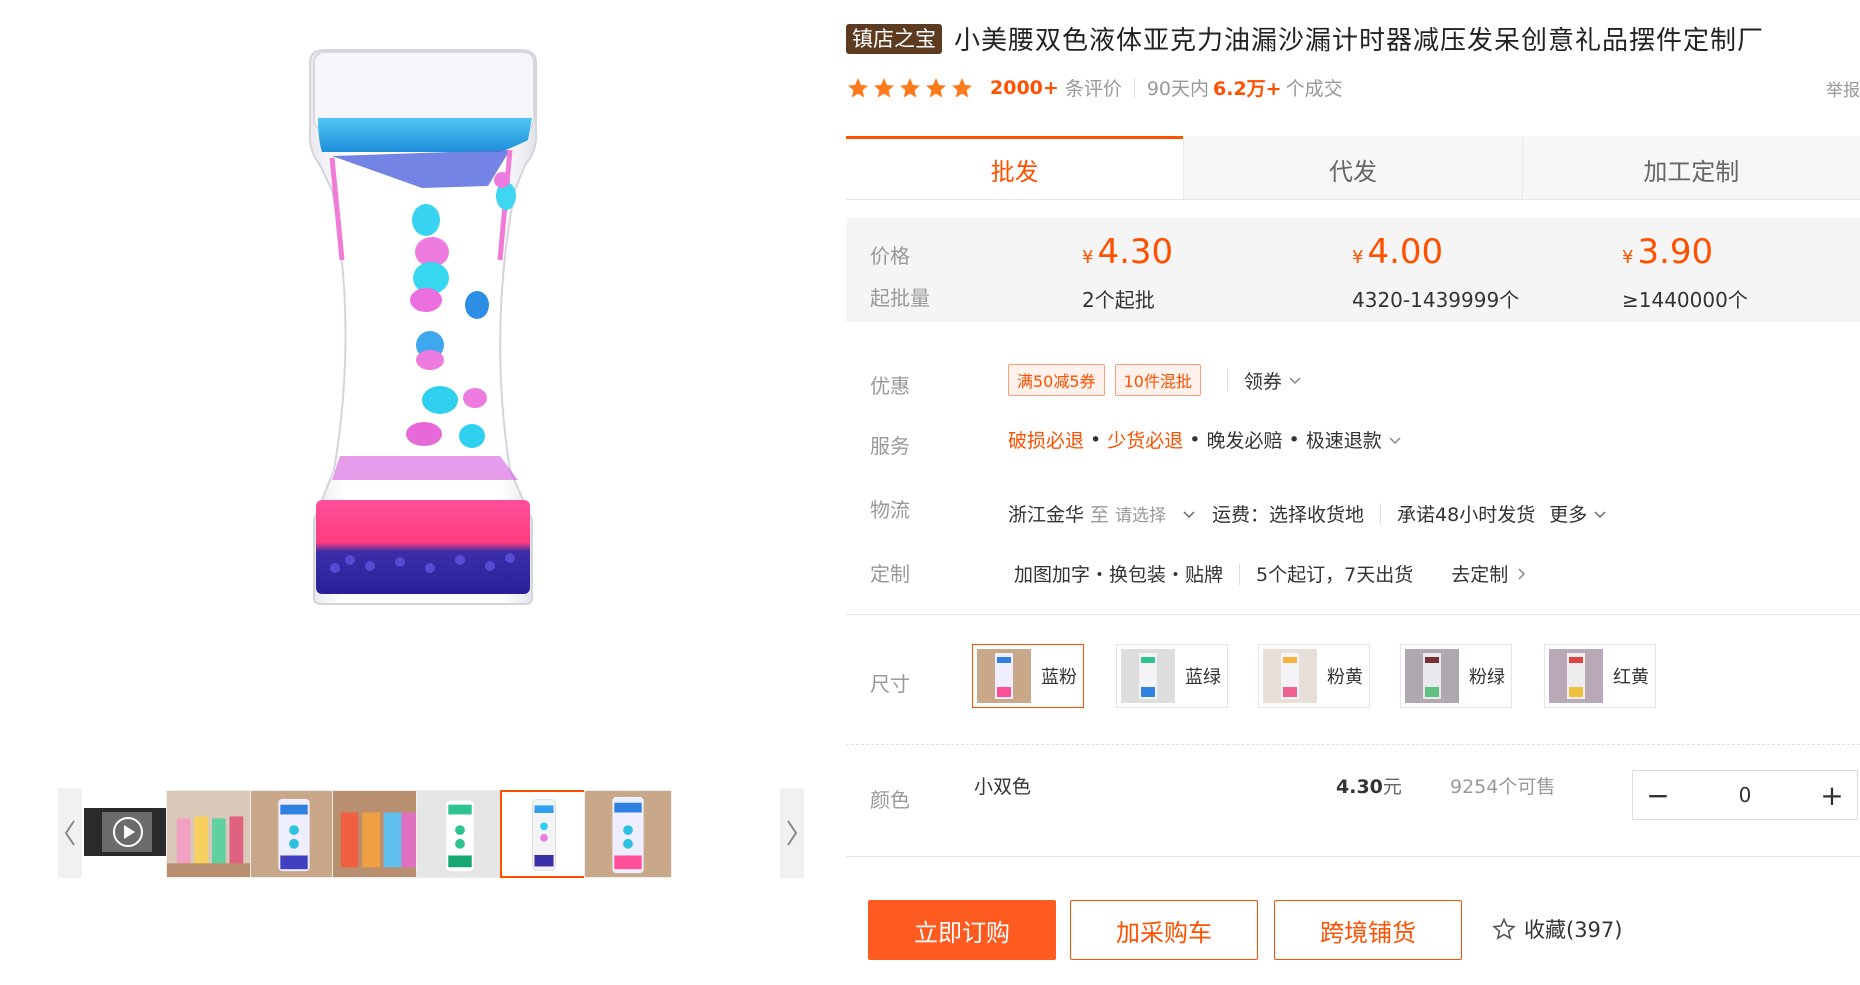  I want to click on more-label: 更多, so click(1568, 515).